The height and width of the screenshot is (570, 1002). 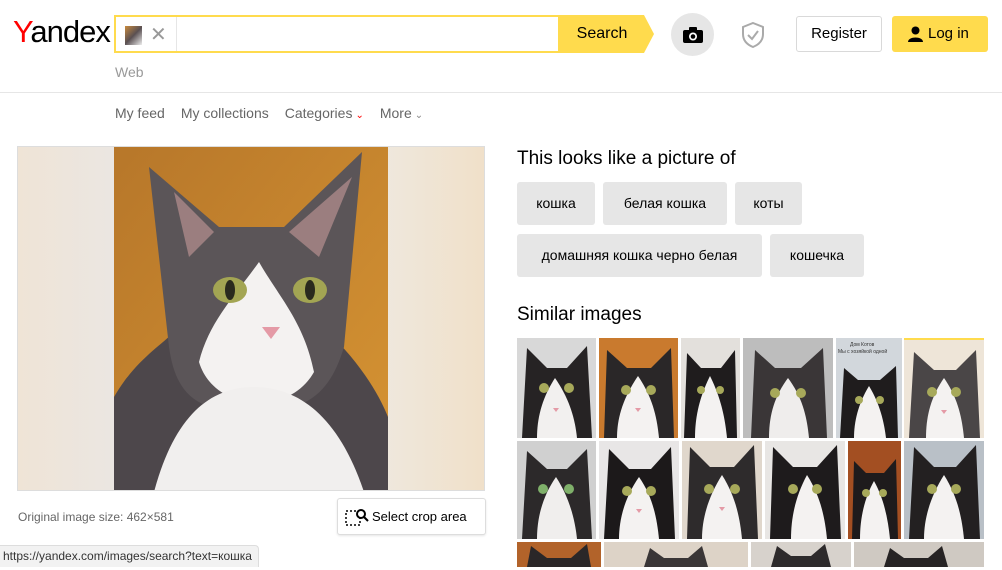 I want to click on select-crop-area-button: Select crop area, so click(x=411, y=516).